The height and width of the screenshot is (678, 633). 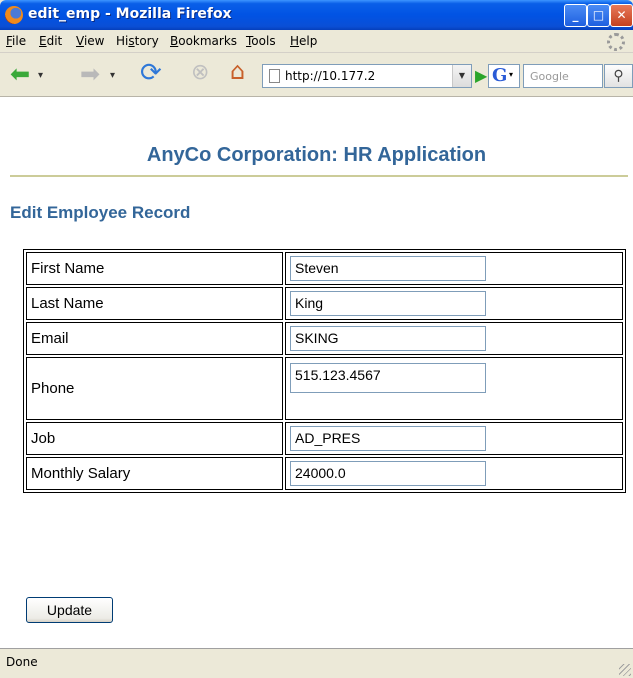 I want to click on address-url: http://10.177.2, so click(x=330, y=76).